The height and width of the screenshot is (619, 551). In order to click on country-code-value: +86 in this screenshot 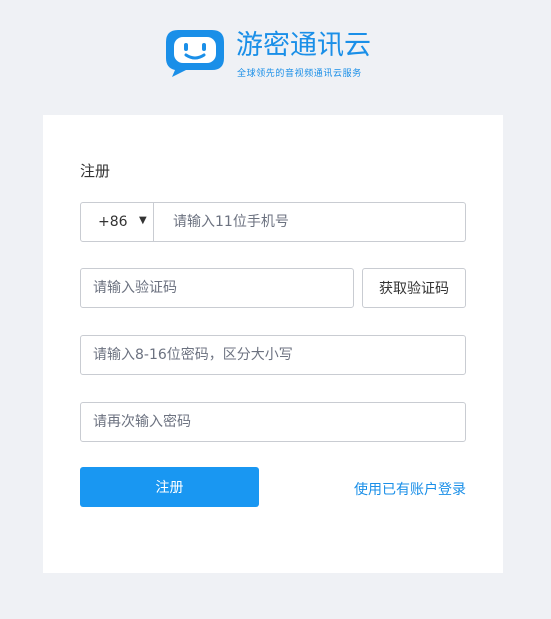, I will do `click(113, 222)`.